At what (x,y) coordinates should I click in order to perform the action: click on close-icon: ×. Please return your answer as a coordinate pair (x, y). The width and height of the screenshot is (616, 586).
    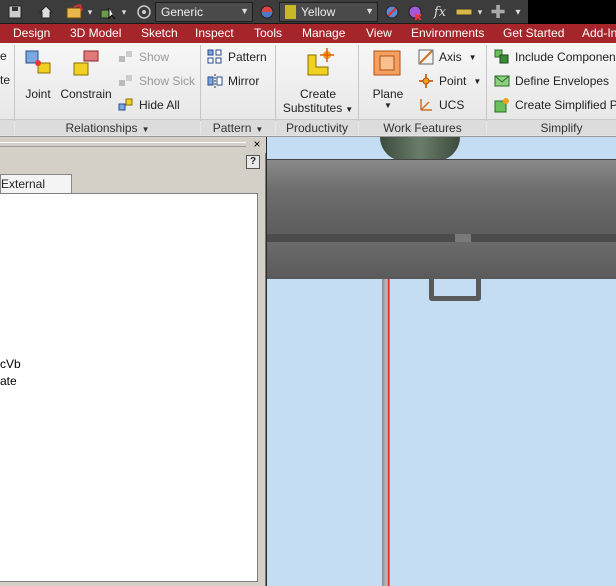
    Looking at the image, I should click on (257, 144).